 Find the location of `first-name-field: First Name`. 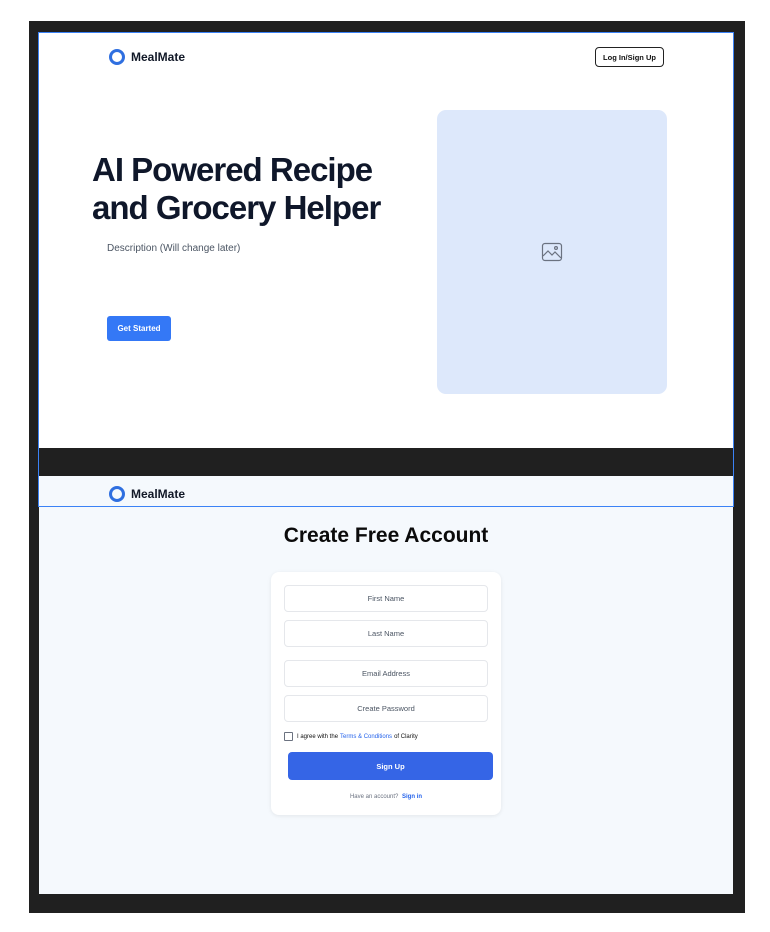

first-name-field: First Name is located at coordinates (386, 598).